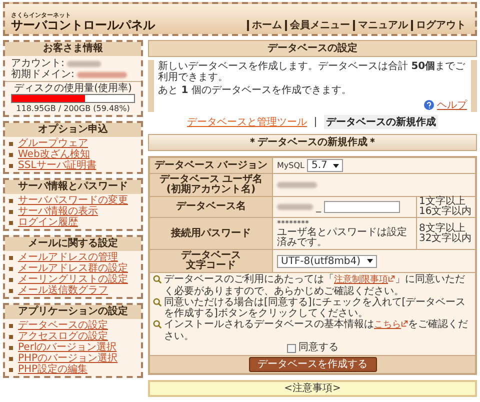 This screenshot has height=402, width=480. I want to click on nav-link: ログアウト, so click(440, 25).